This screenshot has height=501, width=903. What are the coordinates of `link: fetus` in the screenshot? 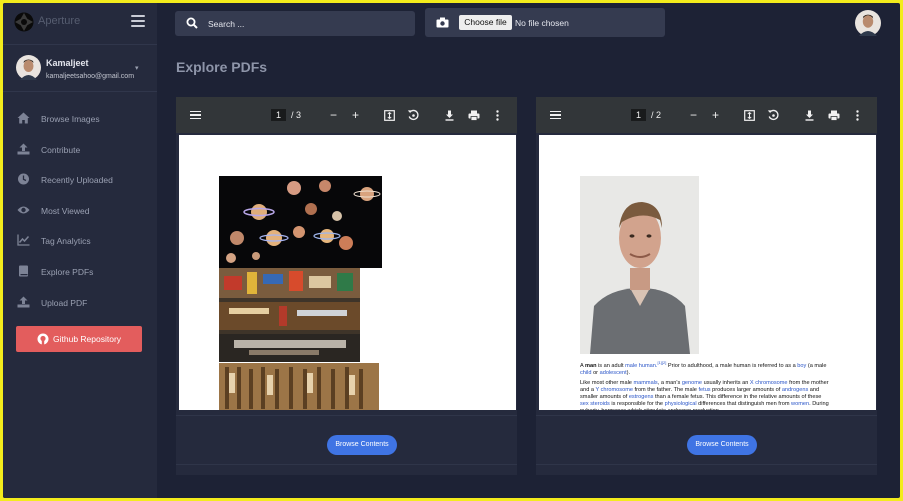 It's located at (704, 390).